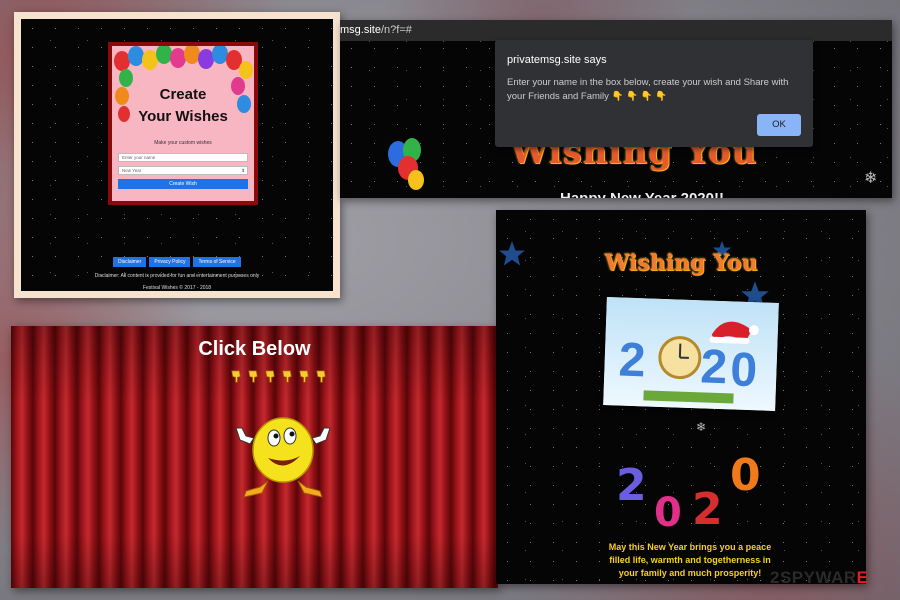 This screenshot has width=900, height=600. What do you see at coordinates (132, 170) in the screenshot?
I see `occasion-select-value: New Year` at bounding box center [132, 170].